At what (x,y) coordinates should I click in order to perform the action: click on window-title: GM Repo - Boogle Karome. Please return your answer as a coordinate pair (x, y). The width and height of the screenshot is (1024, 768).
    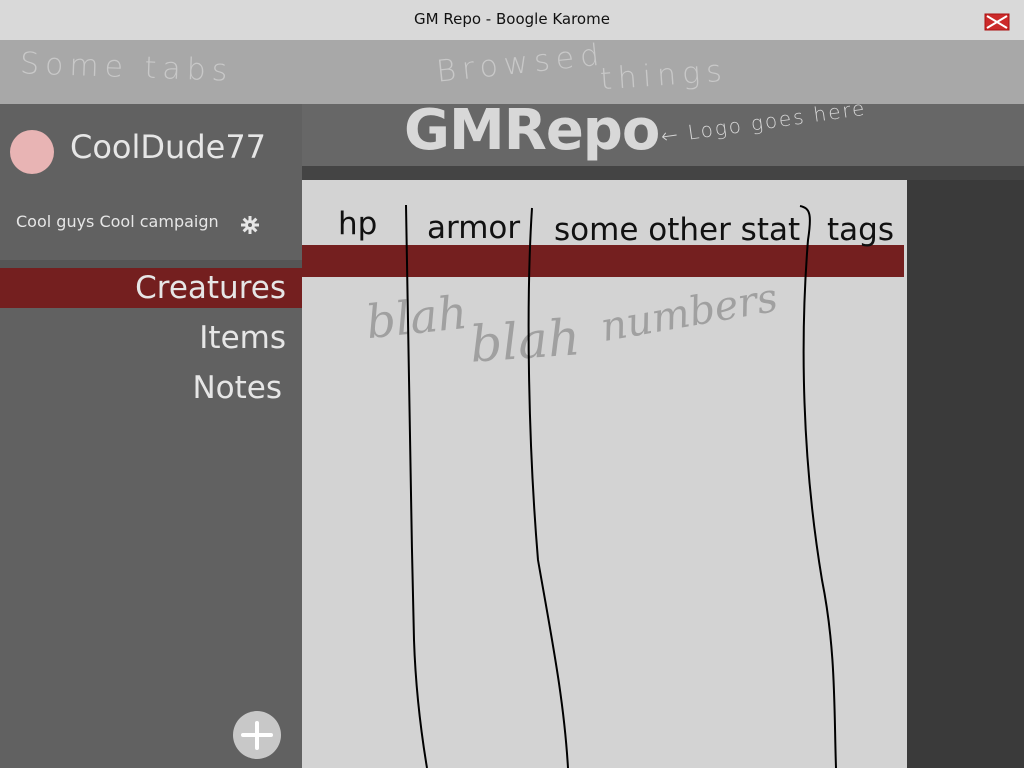
    Looking at the image, I should click on (512, 19).